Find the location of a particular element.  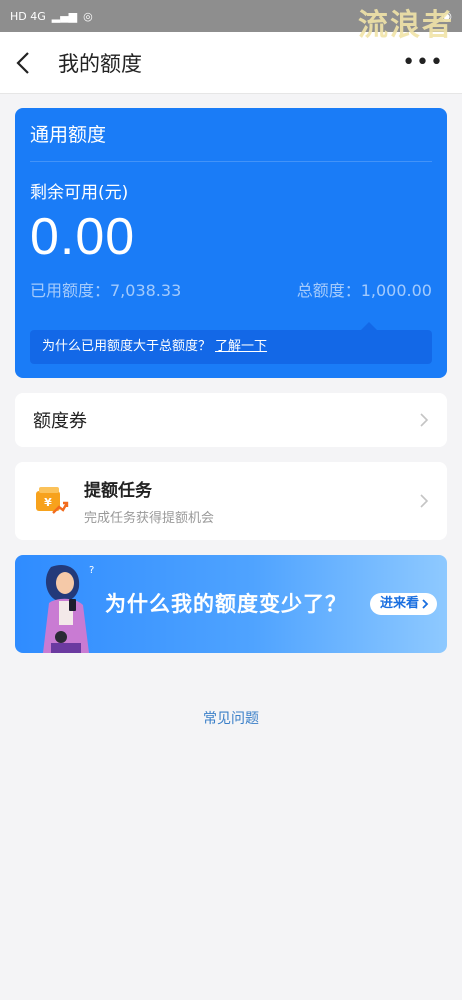

faq-link: 常见问题 is located at coordinates (231, 718).